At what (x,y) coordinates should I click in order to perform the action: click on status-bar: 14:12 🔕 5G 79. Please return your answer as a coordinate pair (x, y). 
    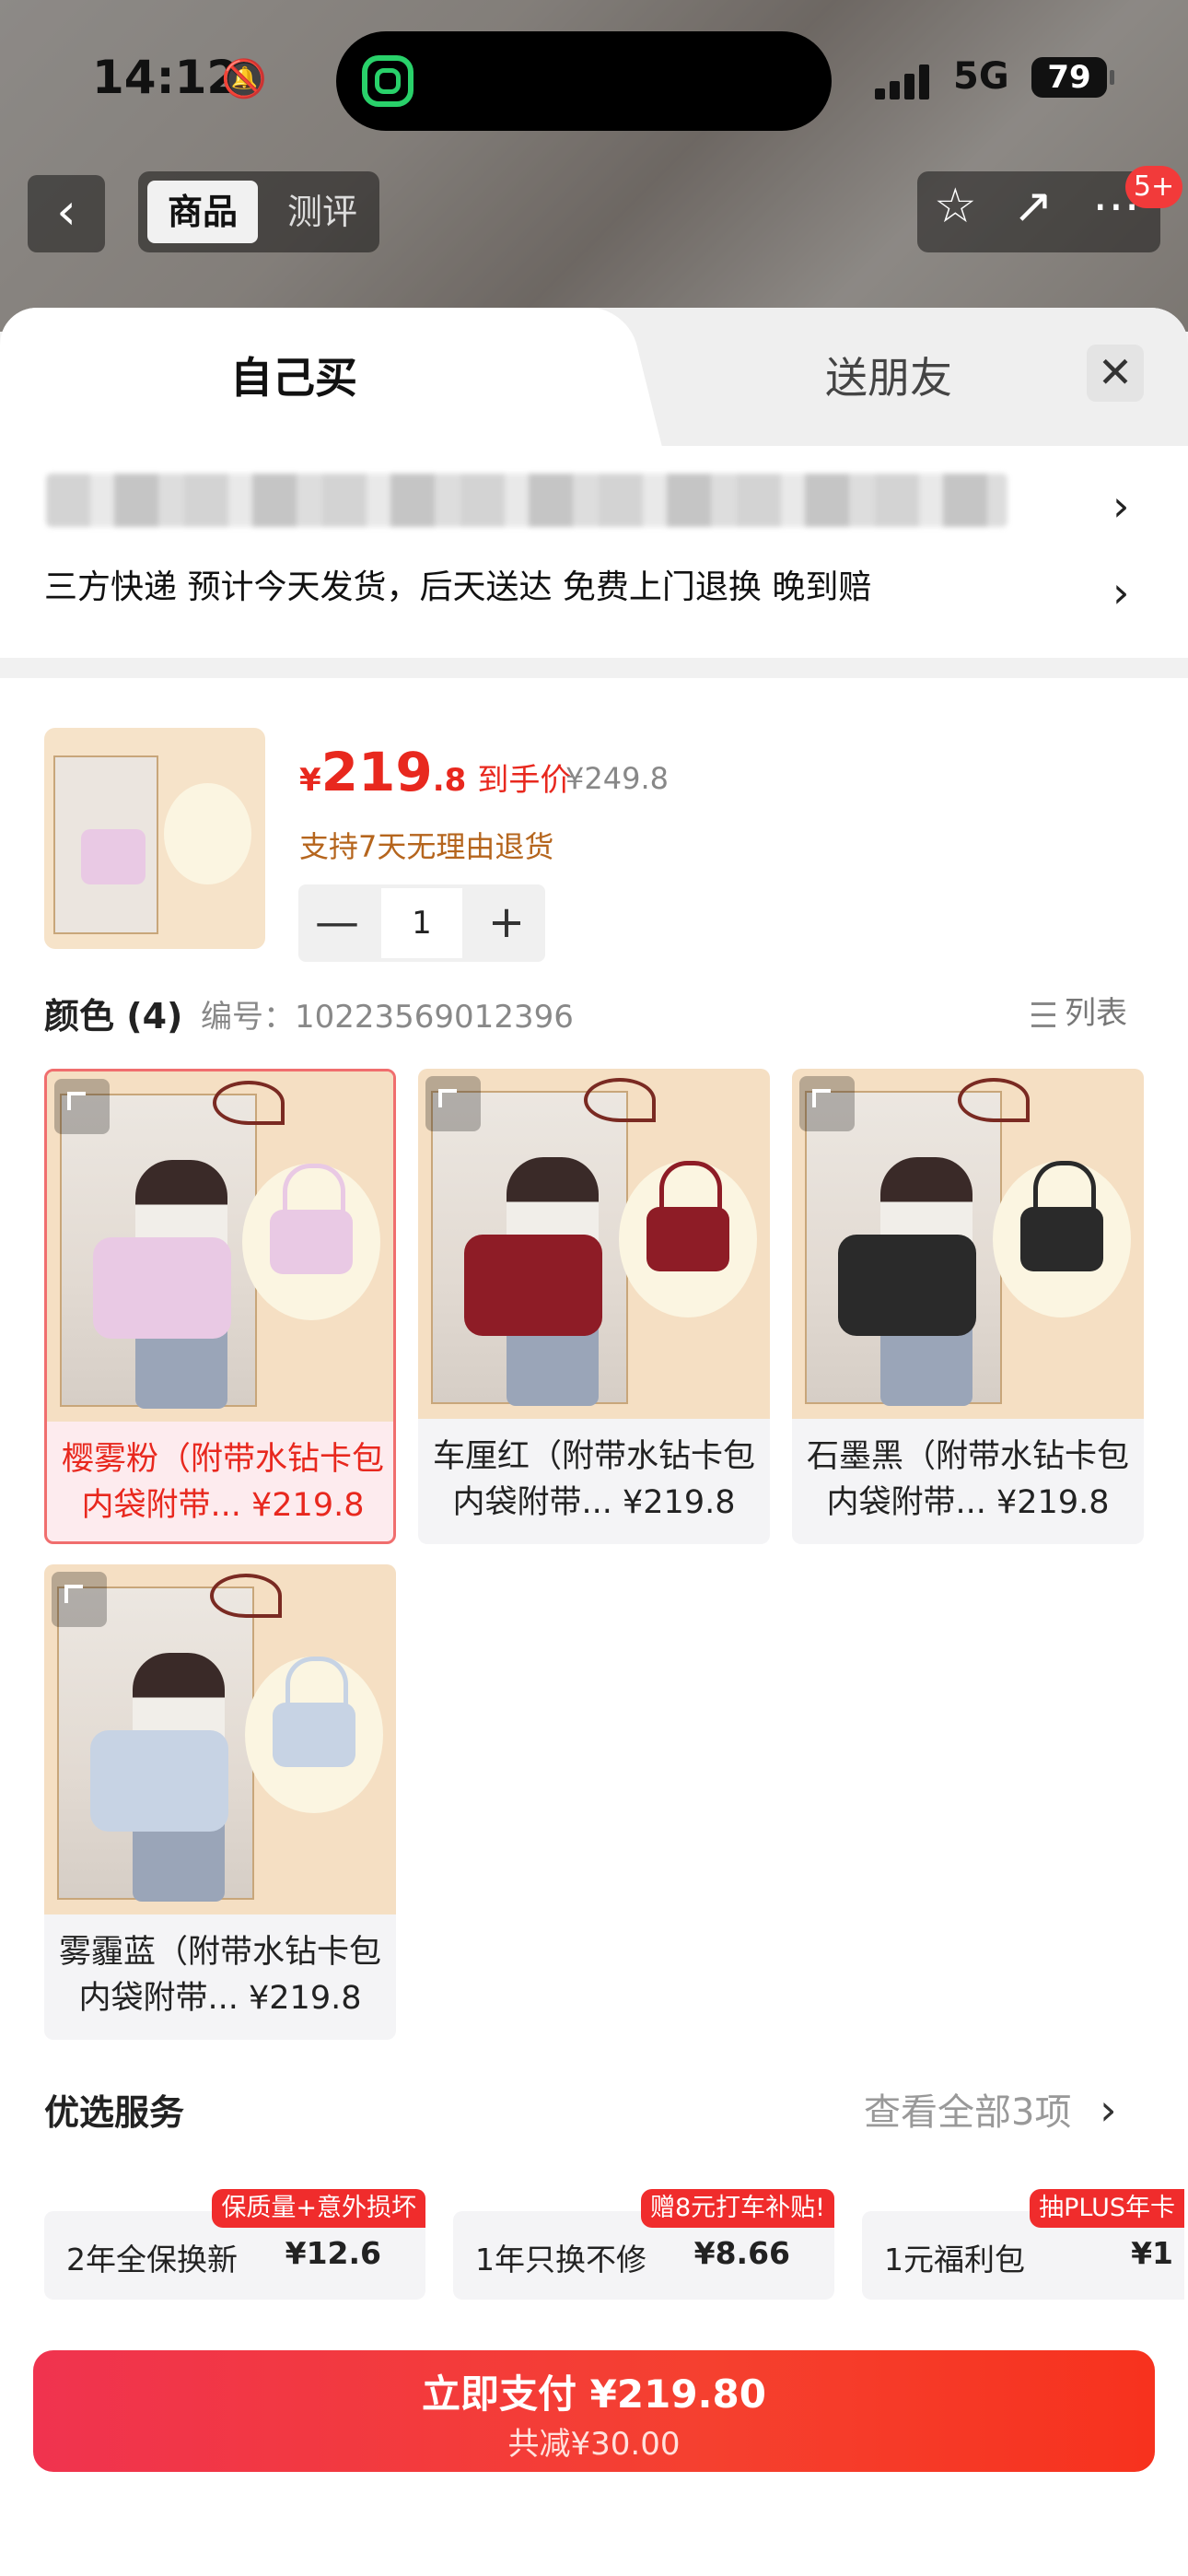
    Looking at the image, I should click on (594, 78).